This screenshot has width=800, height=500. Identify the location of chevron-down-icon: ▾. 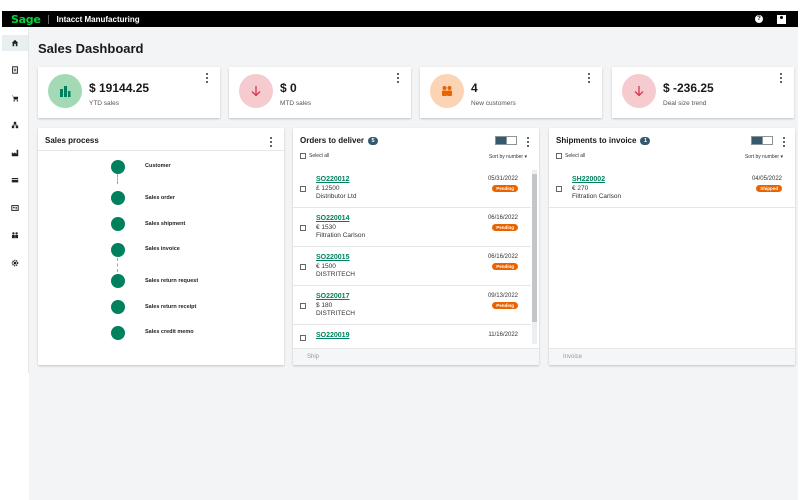
(781, 157).